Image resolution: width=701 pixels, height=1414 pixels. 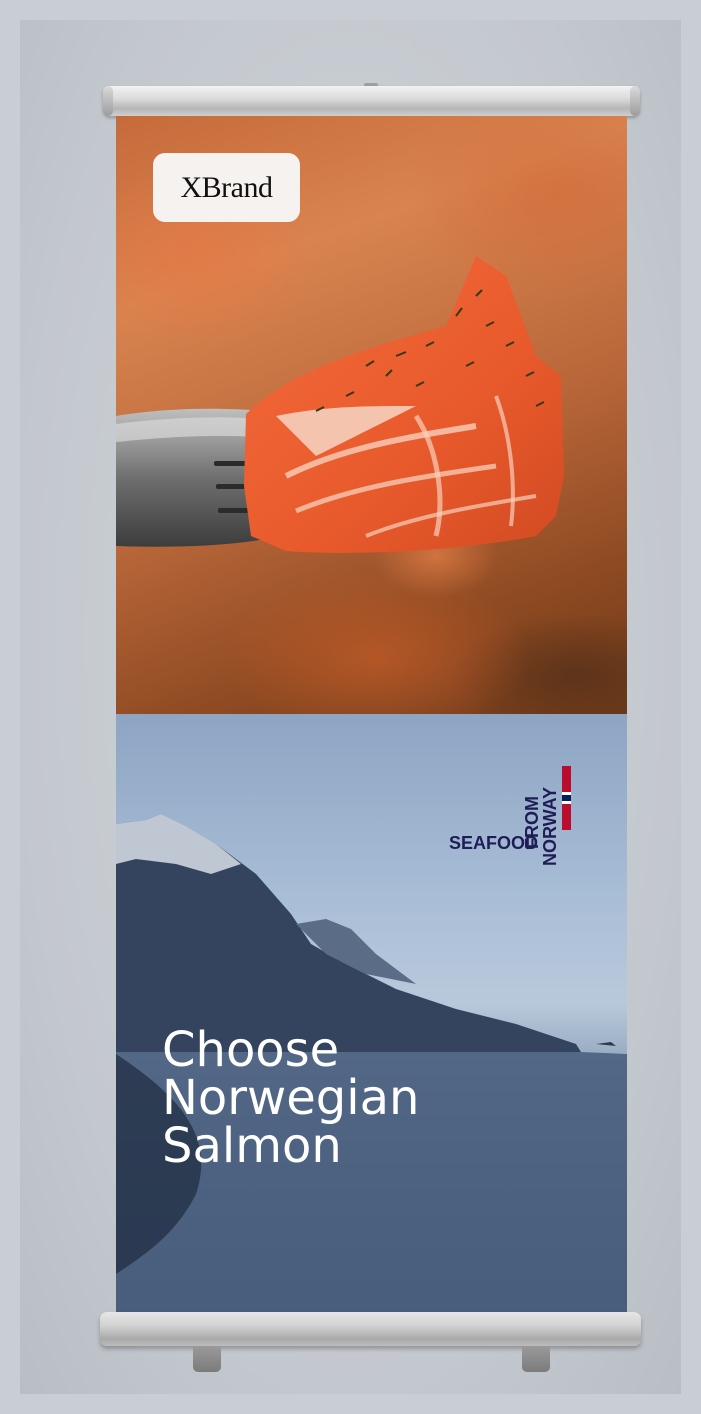 I want to click on bottom-cassette, so click(x=370, y=1329).